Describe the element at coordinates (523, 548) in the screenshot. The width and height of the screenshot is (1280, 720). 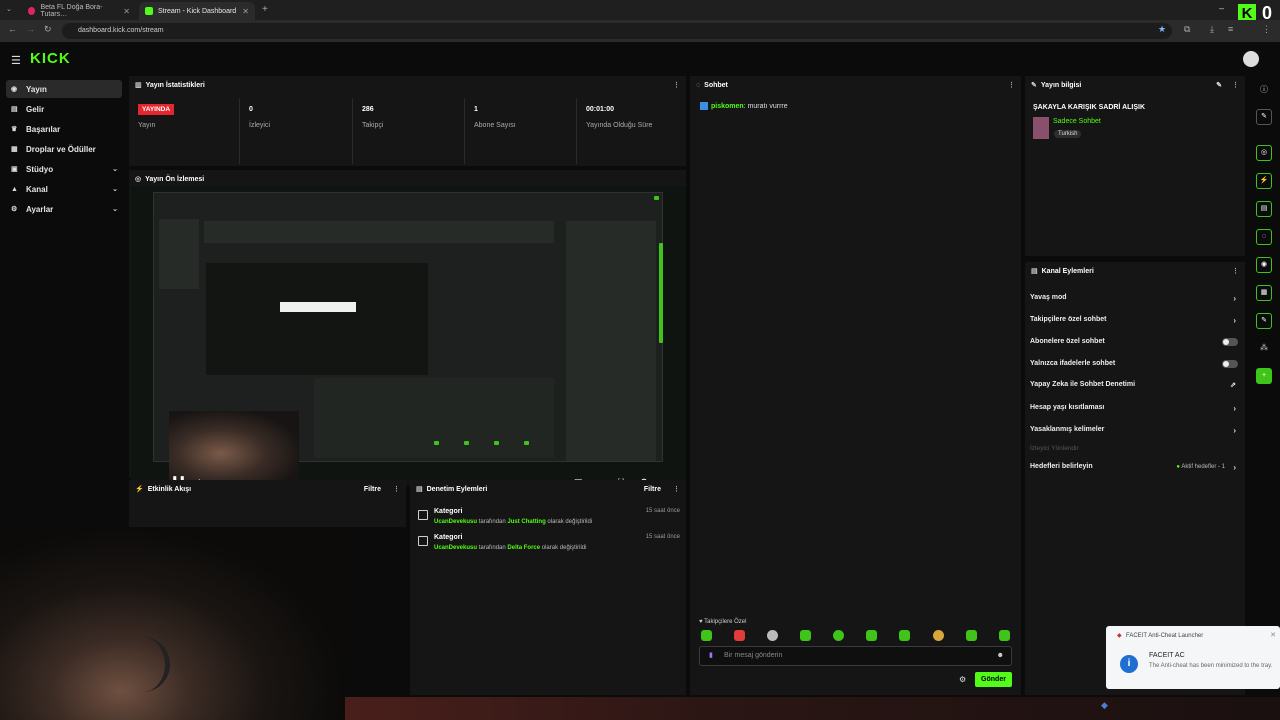
I see `event-category: Delta Force` at that location.